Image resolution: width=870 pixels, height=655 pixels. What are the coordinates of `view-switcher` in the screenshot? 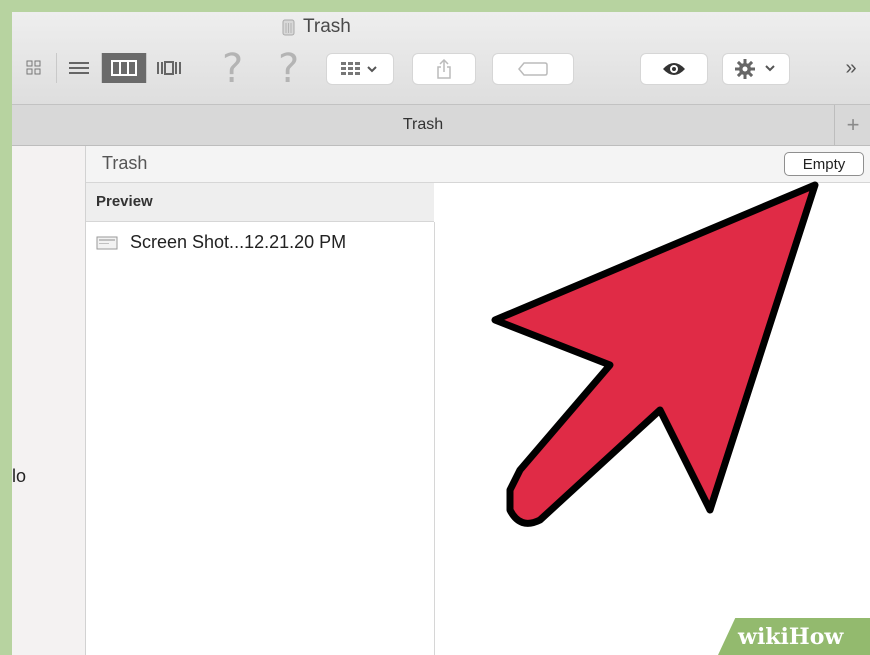 It's located at (101, 68).